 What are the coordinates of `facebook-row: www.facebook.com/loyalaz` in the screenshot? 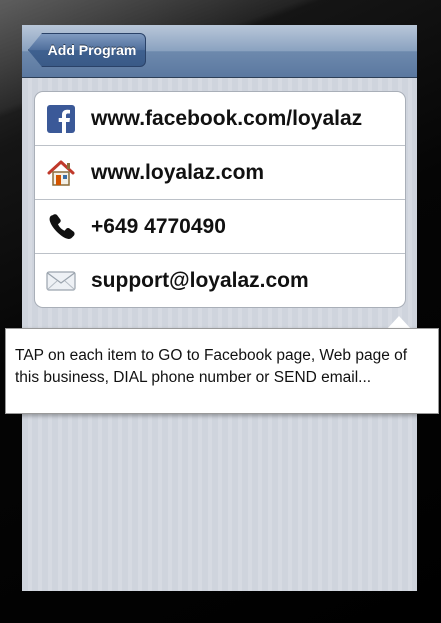 It's located at (220, 119).